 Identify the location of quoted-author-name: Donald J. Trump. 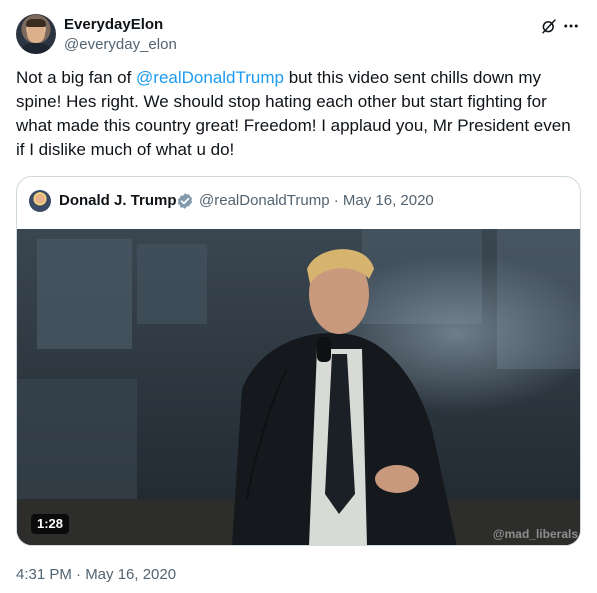
(118, 201).